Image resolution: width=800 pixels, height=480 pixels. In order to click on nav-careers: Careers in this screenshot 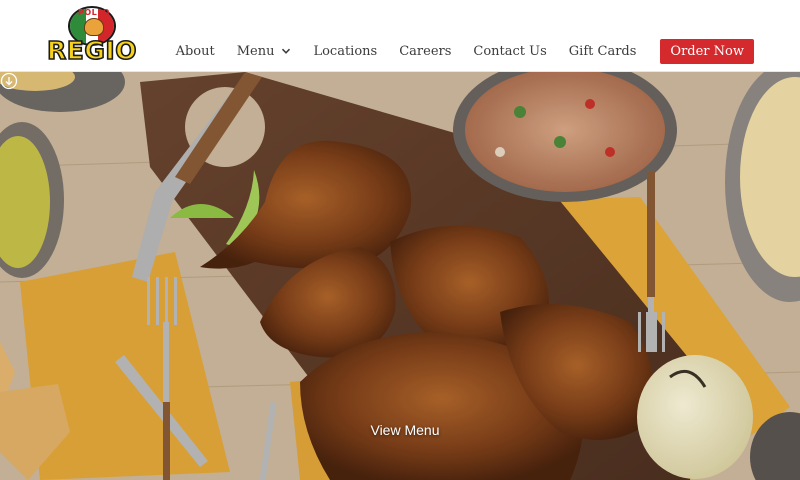, I will do `click(425, 51)`.